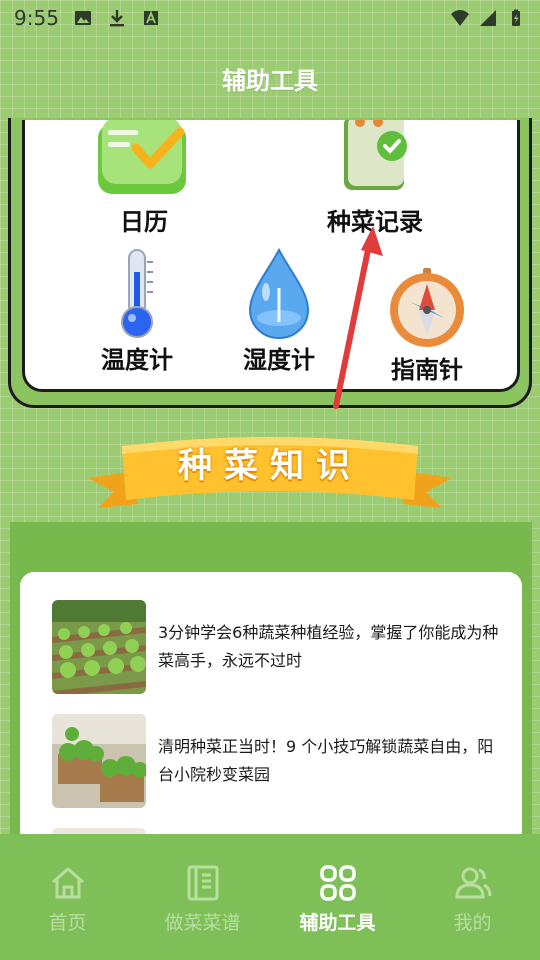 This screenshot has width=540, height=960. I want to click on nav-label-tools: 辅助工具, so click(337, 923).